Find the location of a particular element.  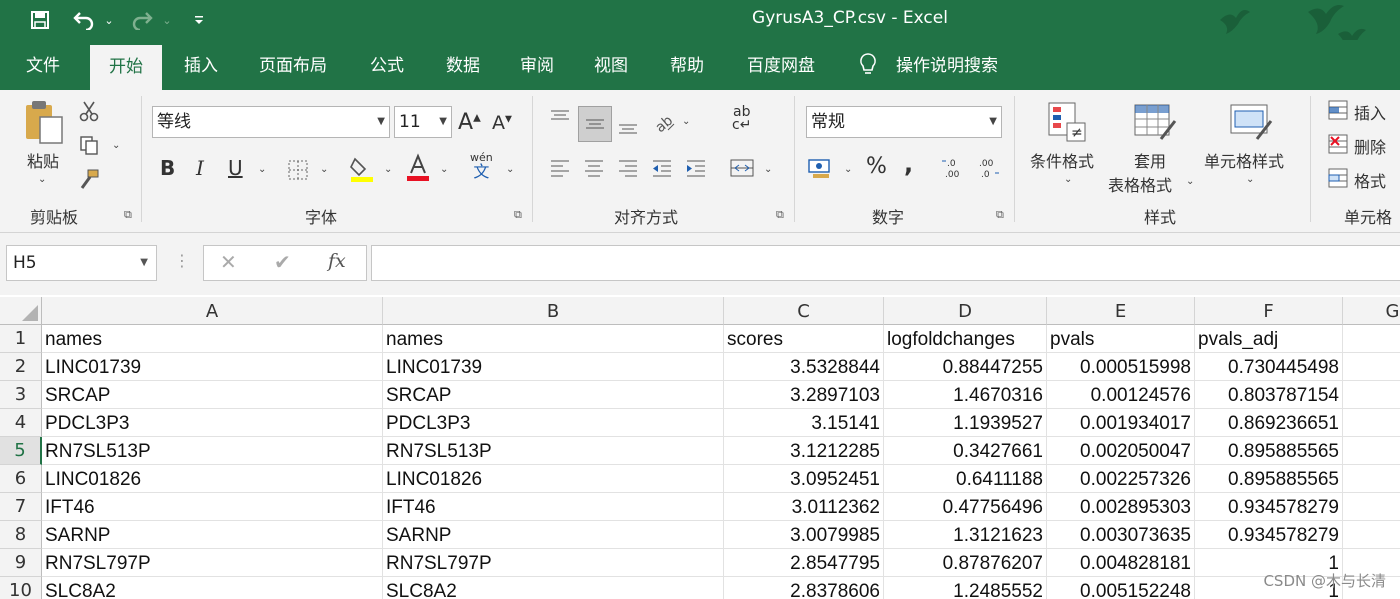

font-color-icon is located at coordinates (418, 168).